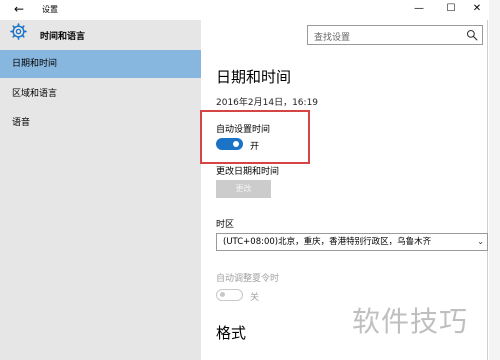 The height and width of the screenshot is (360, 500). What do you see at coordinates (332, 38) in the screenshot?
I see `search-placeholder: 查找设置` at bounding box center [332, 38].